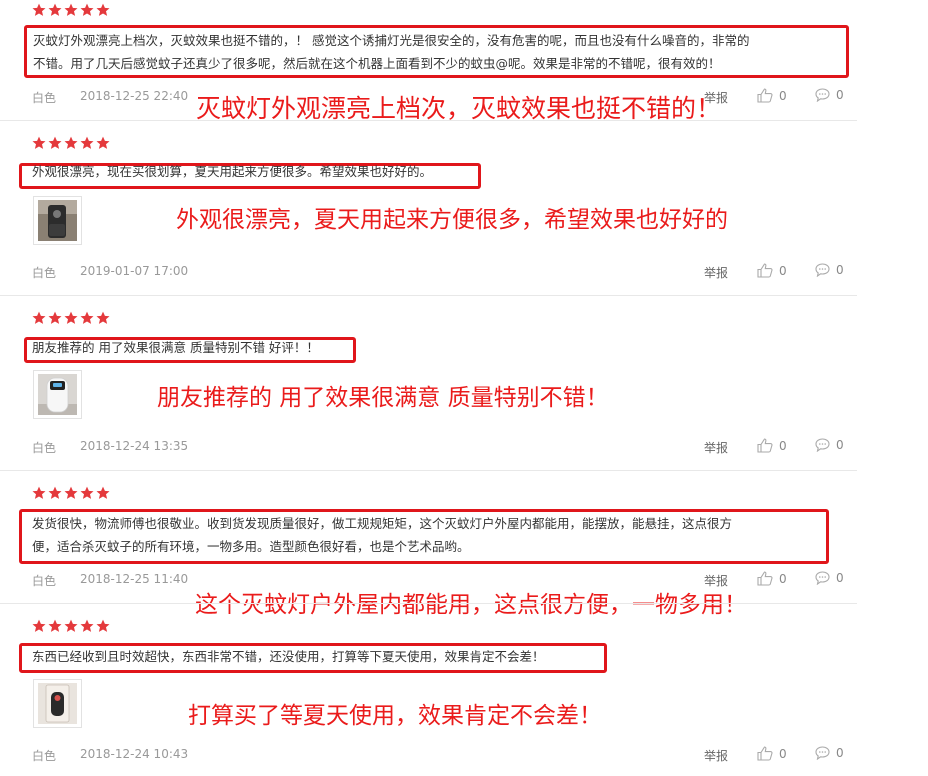 Image resolution: width=928 pixels, height=776 pixels. What do you see at coordinates (134, 446) in the screenshot?
I see `review-date: 2018-12-24 13:35` at bounding box center [134, 446].